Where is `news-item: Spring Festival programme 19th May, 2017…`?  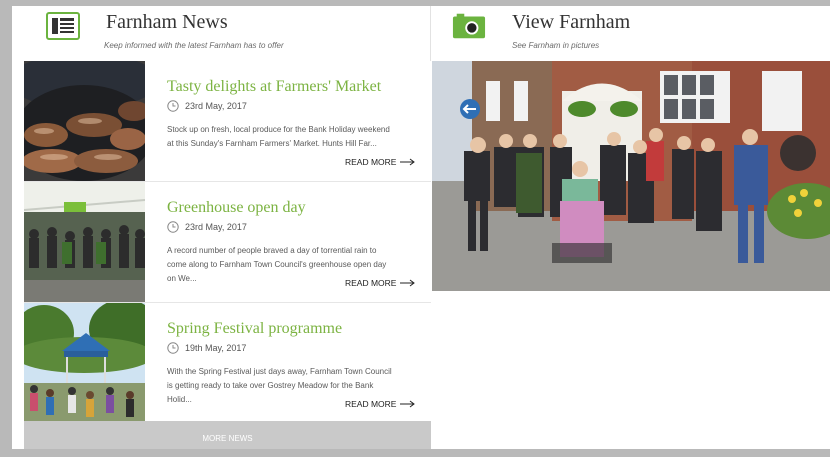
news-item: Spring Festival programme 19th May, 2017… is located at coordinates (227, 363).